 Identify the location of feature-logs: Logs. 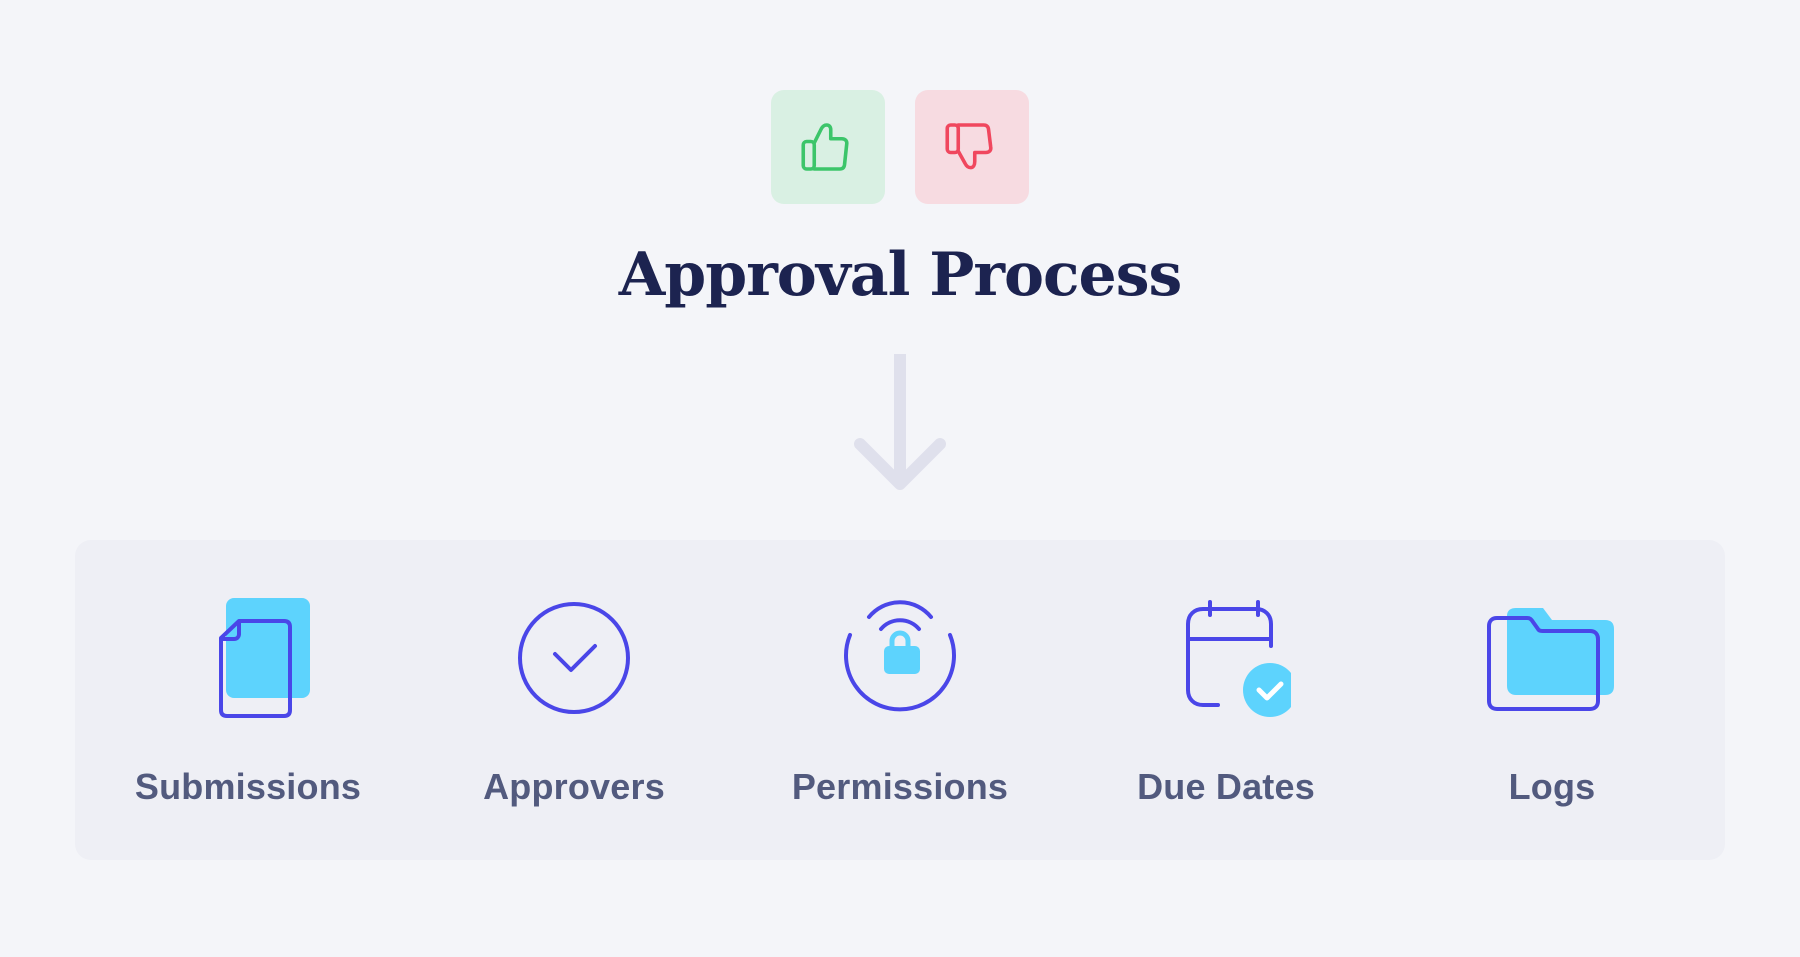
(1552, 700).